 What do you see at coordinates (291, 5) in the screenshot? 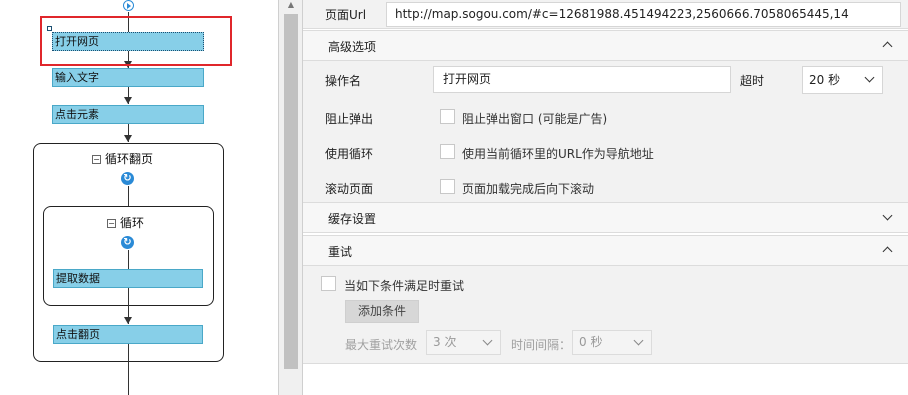
I see `scroll-up-arrow-icon: ▲` at bounding box center [291, 5].